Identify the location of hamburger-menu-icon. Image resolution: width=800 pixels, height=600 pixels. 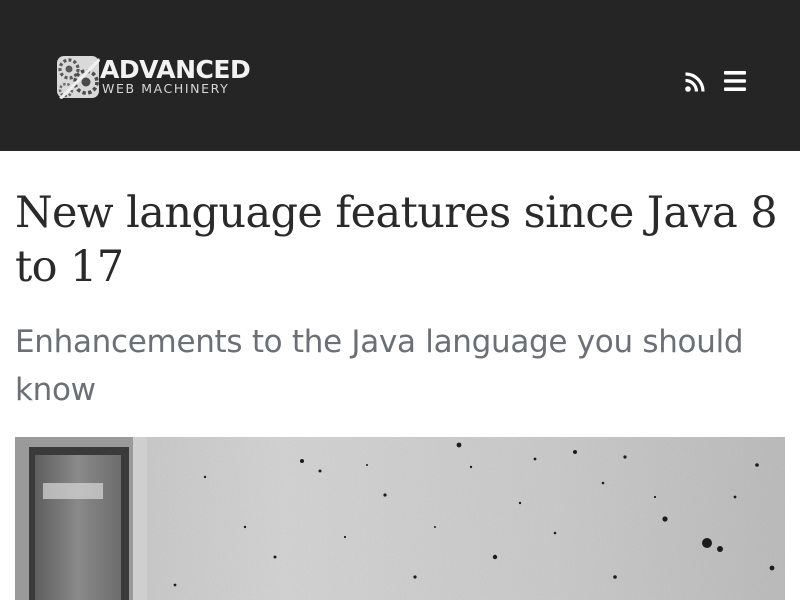
(735, 81).